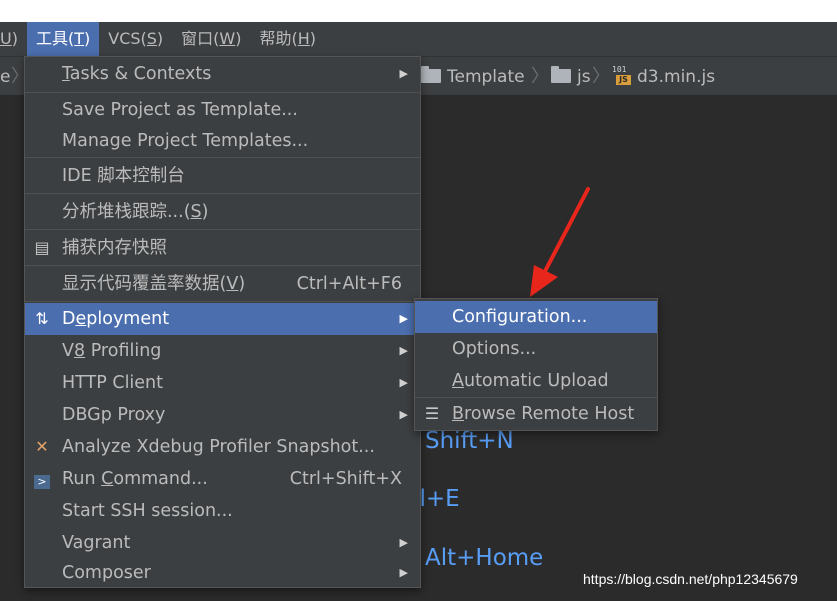  What do you see at coordinates (484, 558) in the screenshot?
I see `hint-shortcut: Alt+Home` at bounding box center [484, 558].